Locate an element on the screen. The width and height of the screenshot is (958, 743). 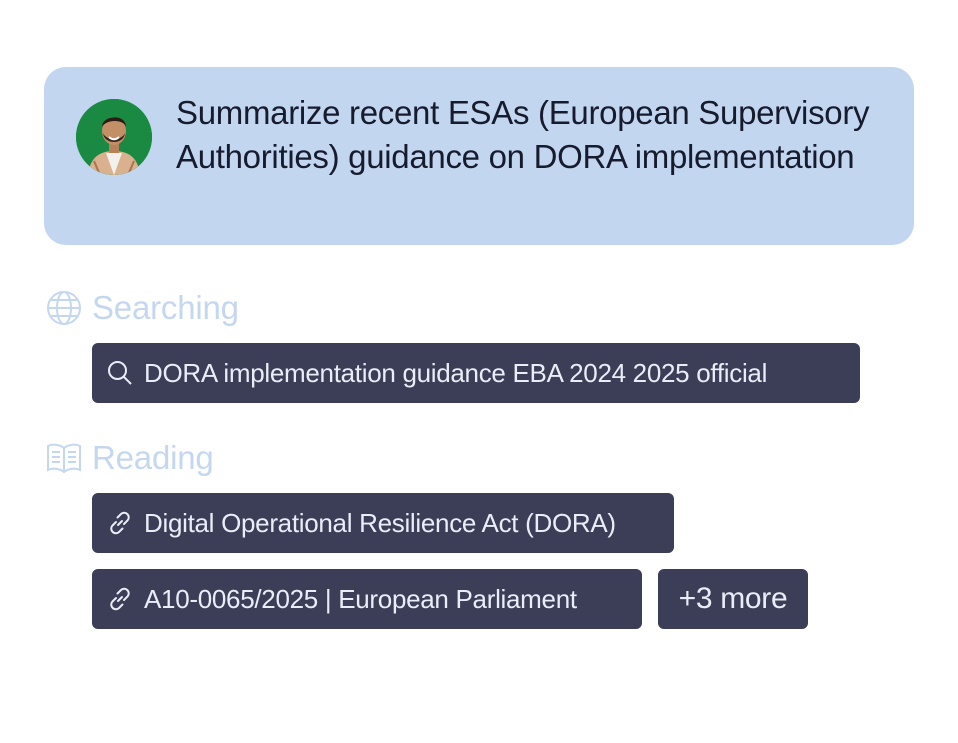
searching-header: Searching is located at coordinates (142, 308).